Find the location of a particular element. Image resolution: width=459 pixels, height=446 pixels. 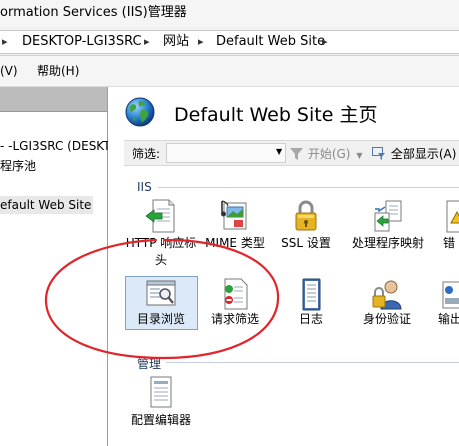

start-filter-label: 开始(G) is located at coordinates (329, 154).